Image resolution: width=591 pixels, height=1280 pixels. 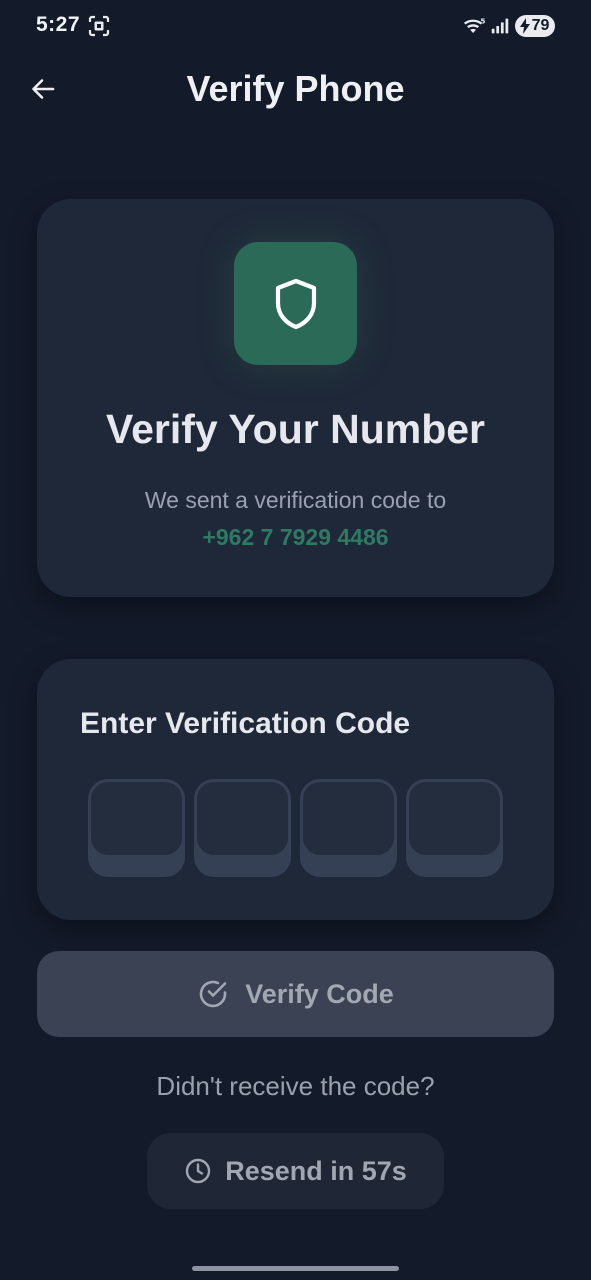 I want to click on code-input-group, so click(x=295, y=828).